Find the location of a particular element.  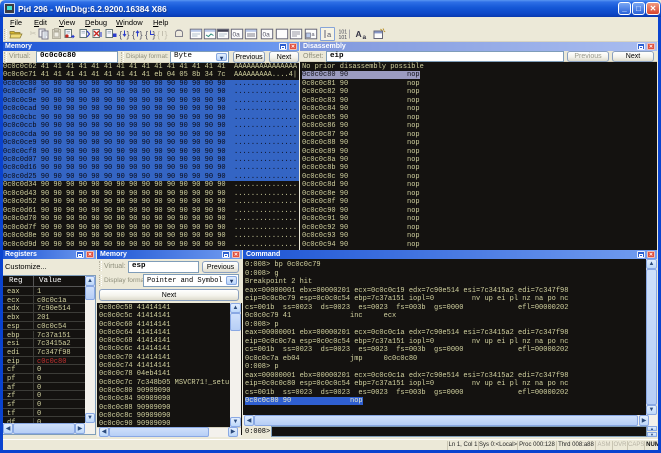

svg-text: A is located at coordinates (359, 34).